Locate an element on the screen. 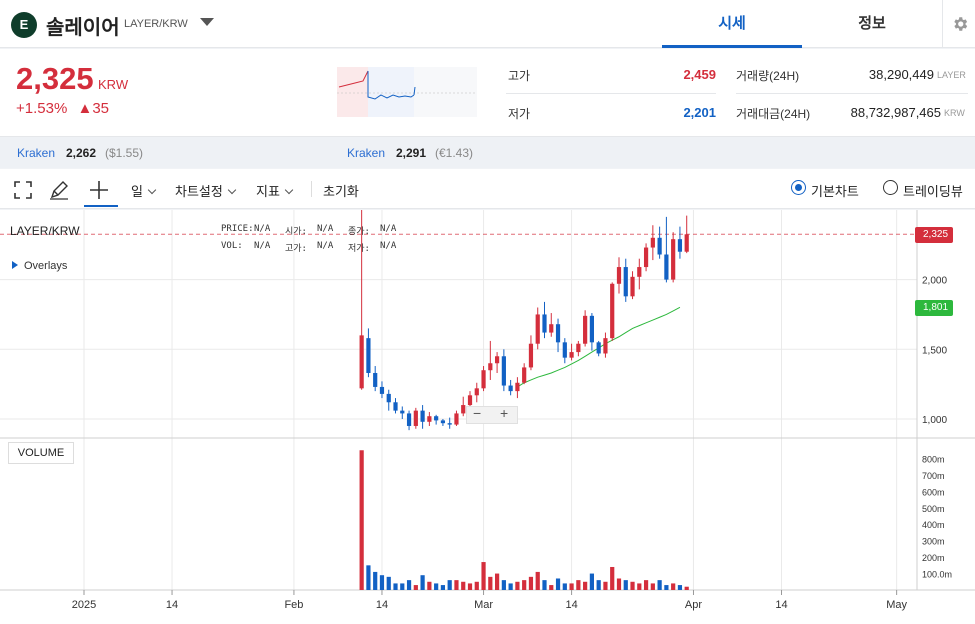  chevron-down-icon is located at coordinates (289, 190).